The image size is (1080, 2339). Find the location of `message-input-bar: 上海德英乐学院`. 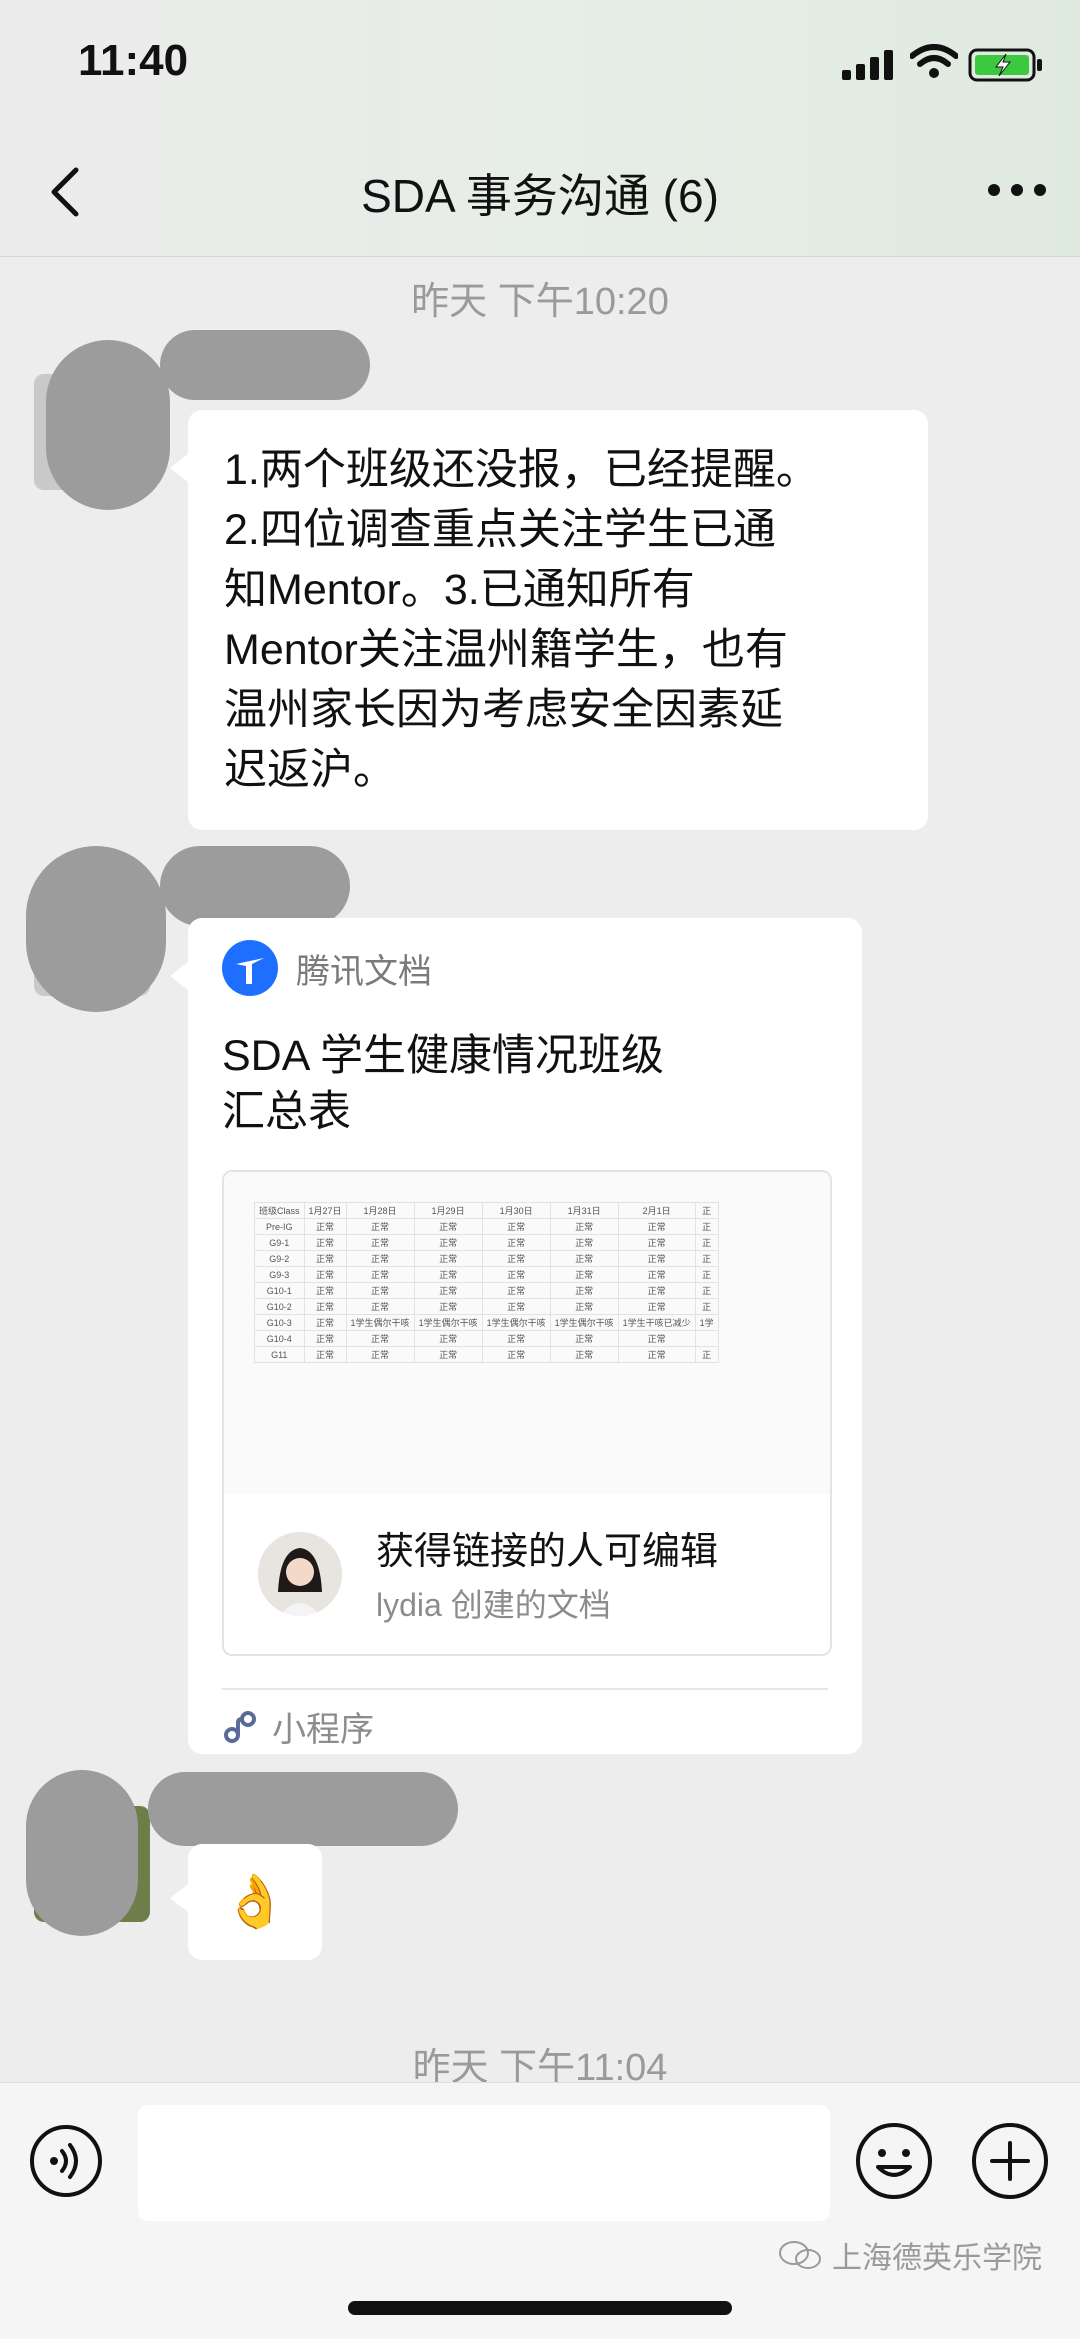

message-input-bar: 上海德英乐学院 is located at coordinates (540, 2210).